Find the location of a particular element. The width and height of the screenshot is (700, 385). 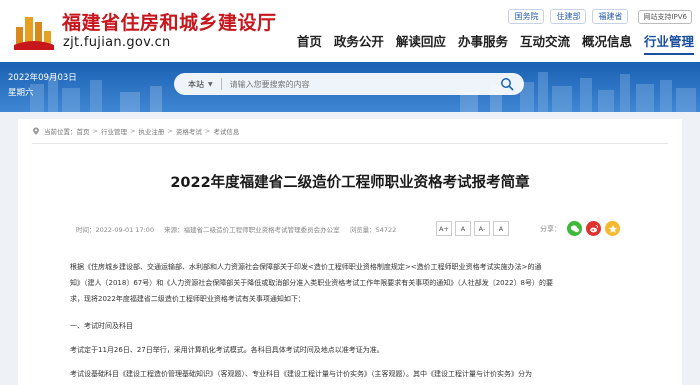

top-link-state-council: 国务院 is located at coordinates (526, 16).